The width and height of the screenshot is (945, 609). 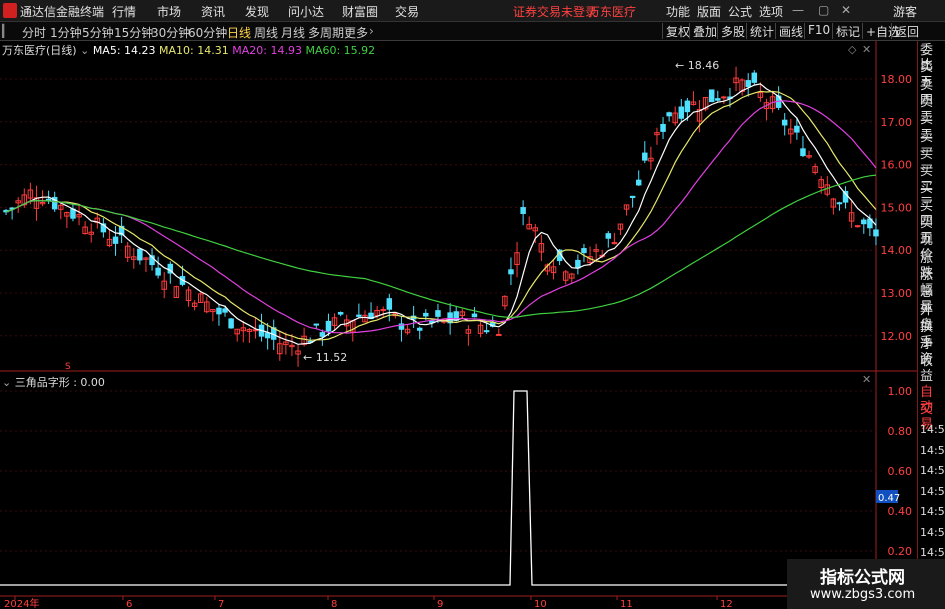 What do you see at coordinates (789, 31) in the screenshot?
I see `btn-huaxian: 画线` at bounding box center [789, 31].